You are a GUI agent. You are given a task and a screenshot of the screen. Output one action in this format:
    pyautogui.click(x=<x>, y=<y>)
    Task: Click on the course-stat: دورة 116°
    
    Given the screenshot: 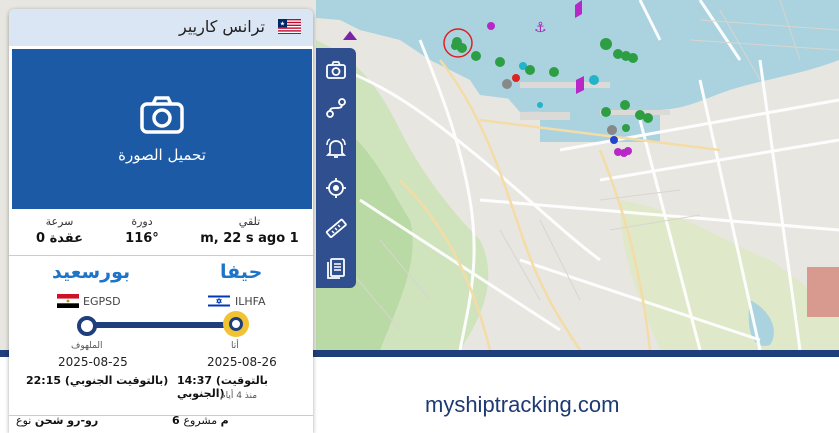 What is the action you would take?
    pyautogui.click(x=142, y=230)
    